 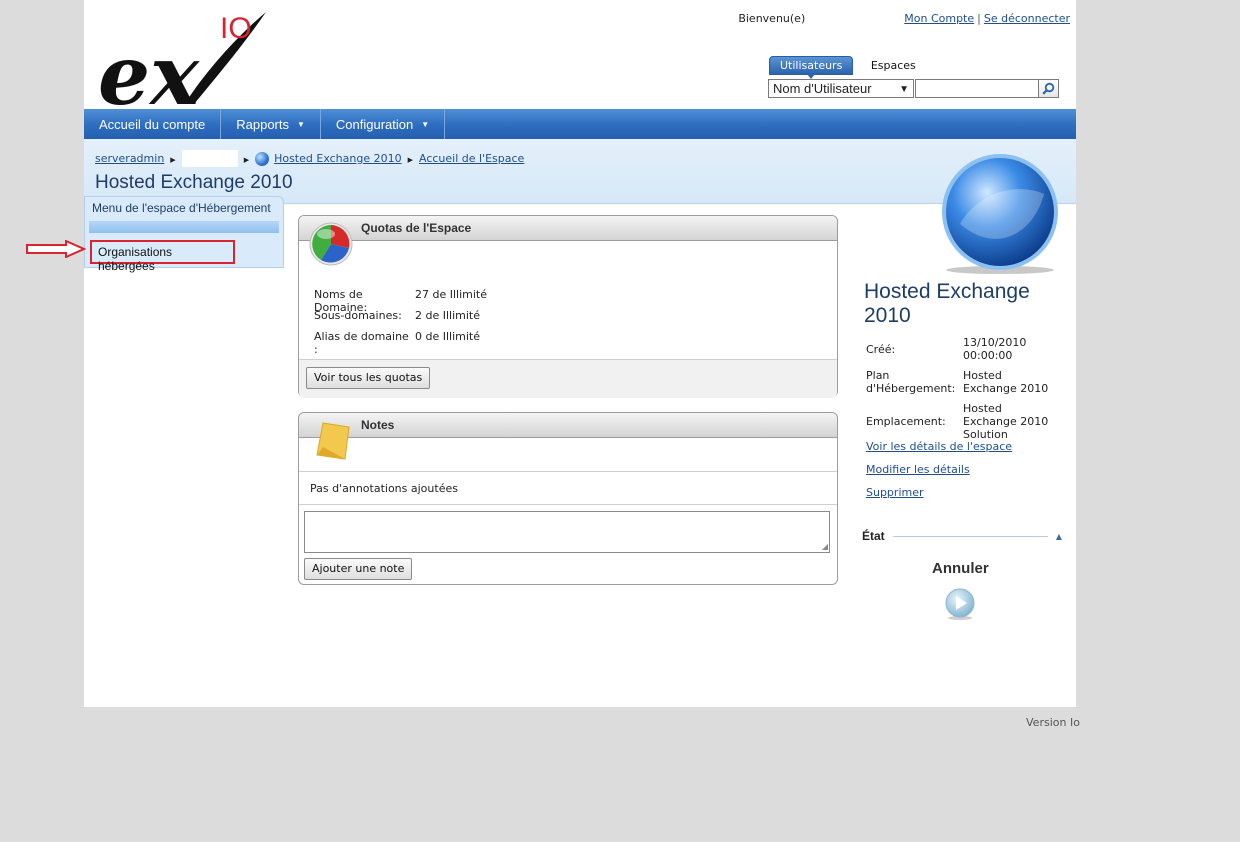 I want to click on notes-empty-text: Pas d'annotations ajoutées, so click(x=568, y=488).